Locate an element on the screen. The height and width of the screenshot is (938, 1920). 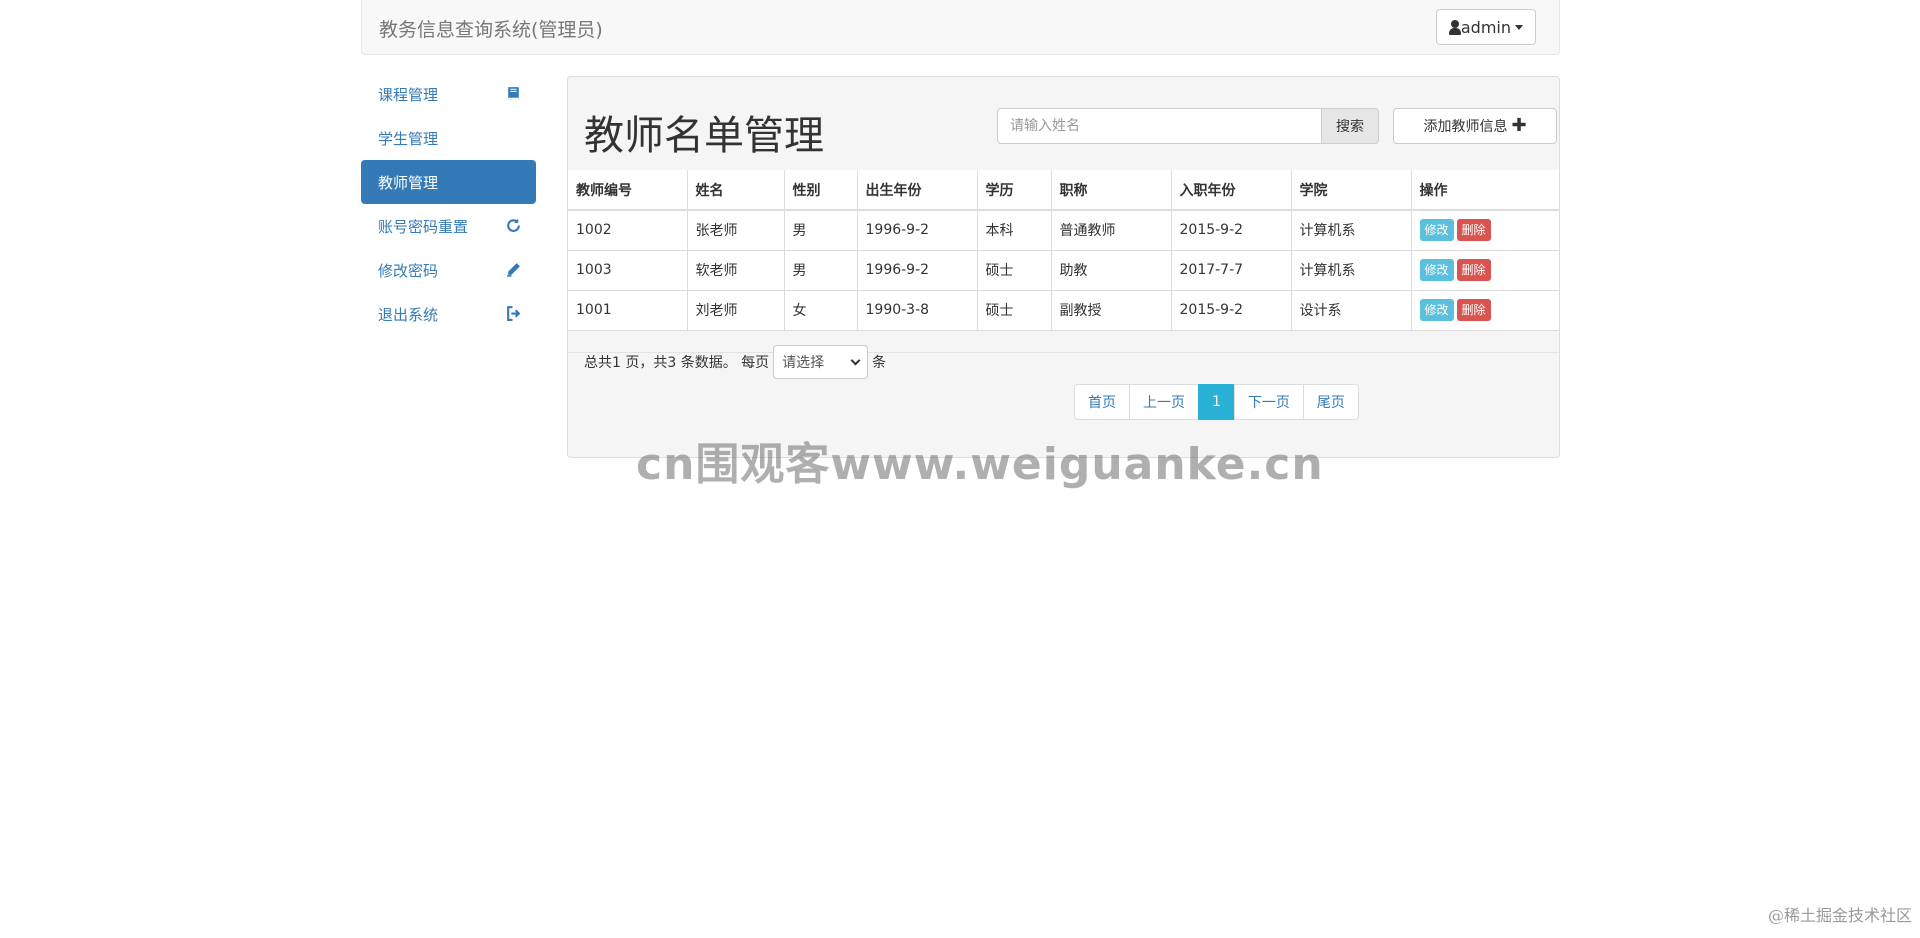
add-teacher-button: 添加教师信息 ✚ is located at coordinates (1475, 126).